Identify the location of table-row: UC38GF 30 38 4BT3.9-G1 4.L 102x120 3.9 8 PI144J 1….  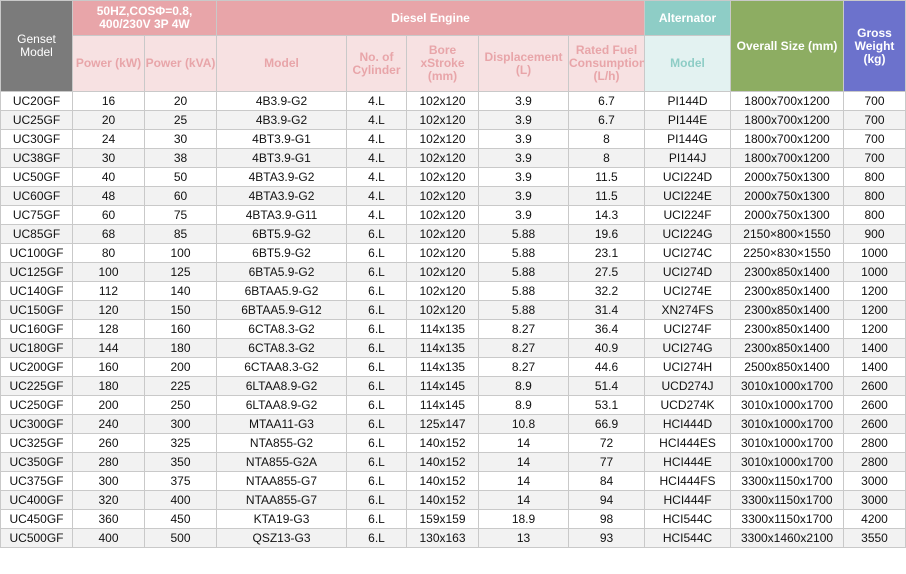
(453, 158).